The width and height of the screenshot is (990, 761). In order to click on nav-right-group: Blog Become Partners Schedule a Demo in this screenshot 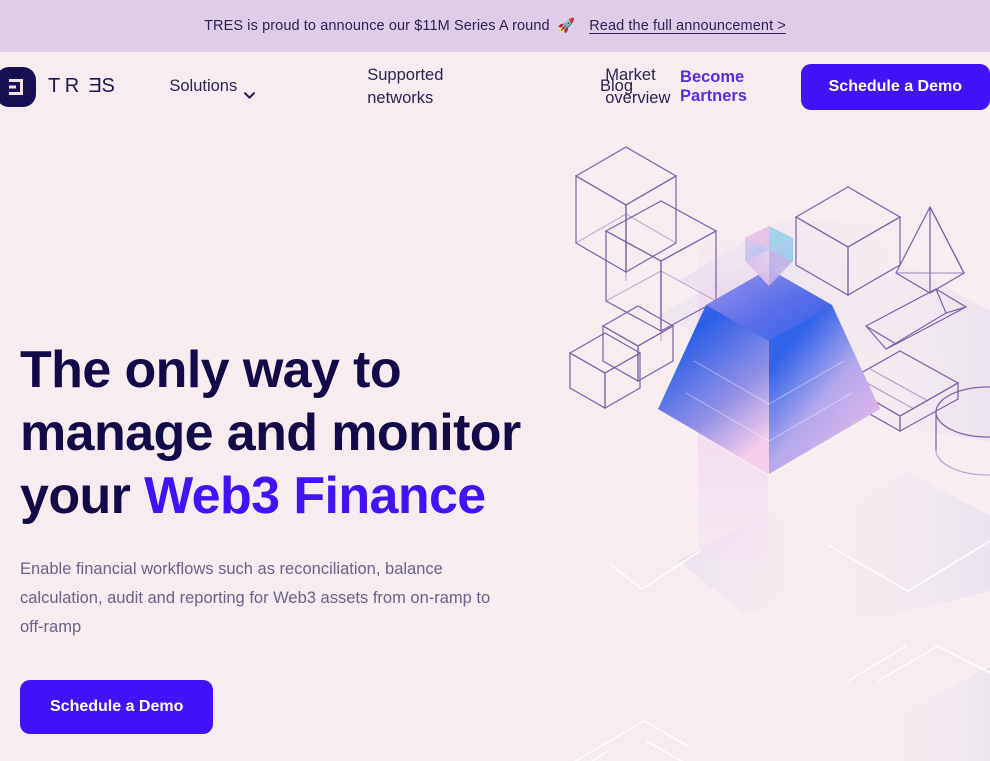, I will do `click(795, 86)`.